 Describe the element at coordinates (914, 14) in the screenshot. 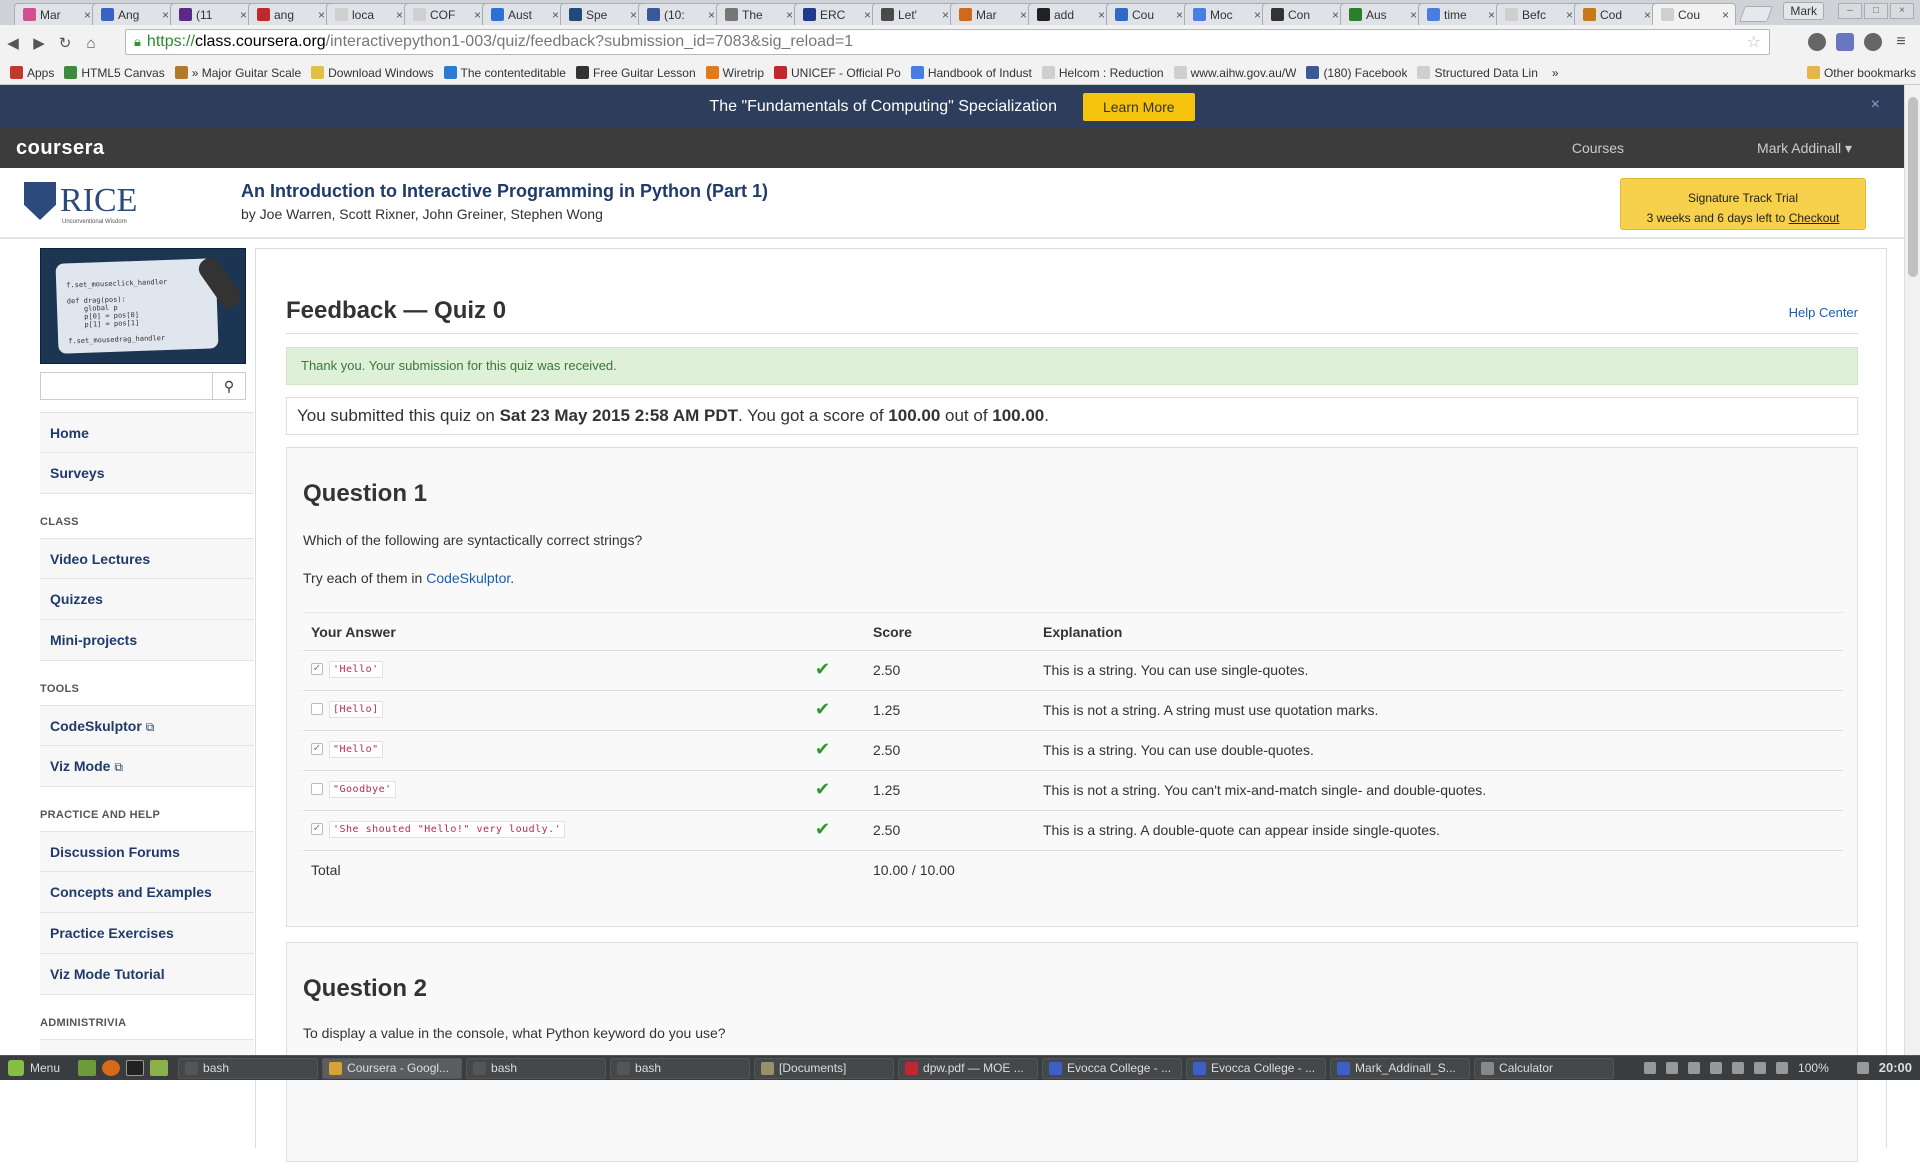

I see `browser-tab: Let' ×` at that location.